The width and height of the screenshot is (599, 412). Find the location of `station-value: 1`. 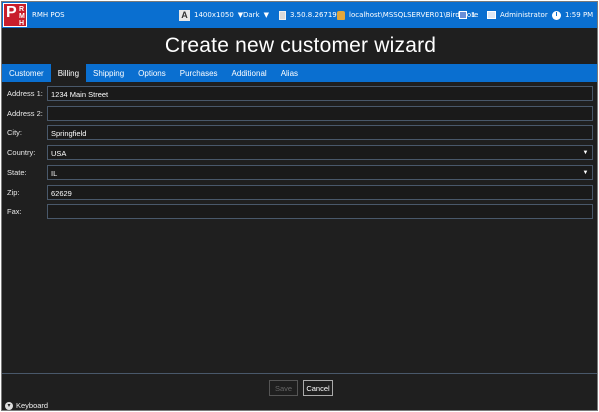

station-value: 1 is located at coordinates (473, 15).